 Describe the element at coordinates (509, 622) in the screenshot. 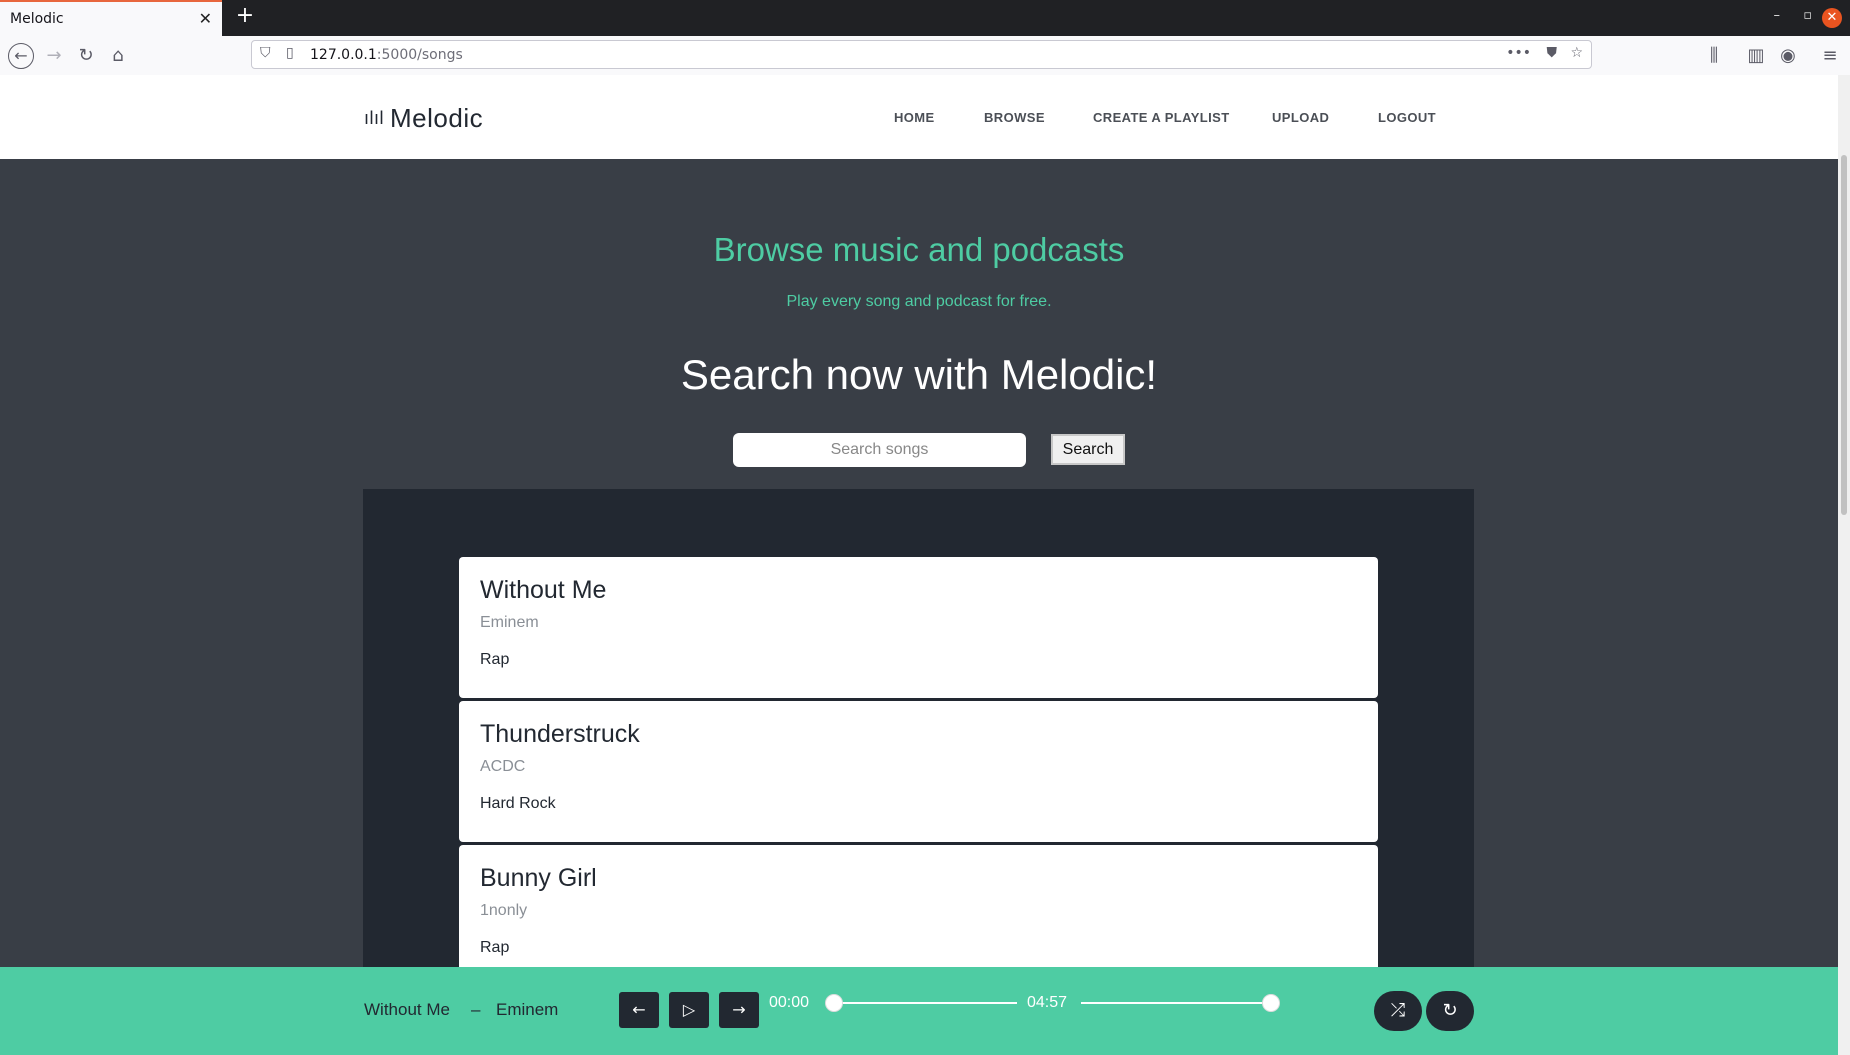

I see `song-artist: Eminem` at that location.